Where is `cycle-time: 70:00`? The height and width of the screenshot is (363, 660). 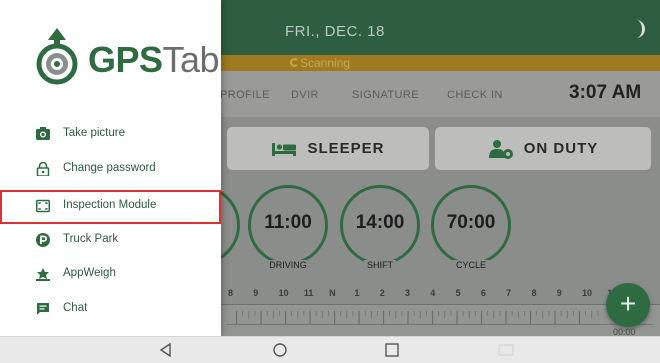 cycle-time: 70:00 is located at coordinates (471, 222).